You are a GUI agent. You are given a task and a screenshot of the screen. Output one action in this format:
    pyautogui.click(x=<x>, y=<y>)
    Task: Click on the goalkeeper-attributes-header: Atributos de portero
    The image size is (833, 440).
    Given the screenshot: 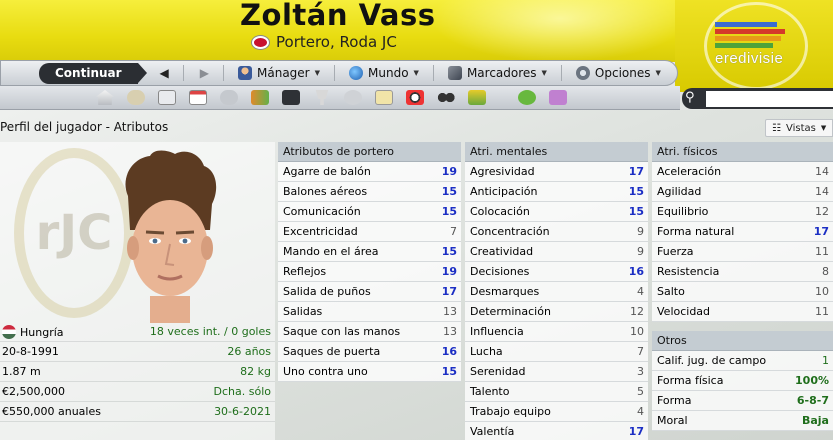 What is the action you would take?
    pyautogui.click(x=369, y=152)
    